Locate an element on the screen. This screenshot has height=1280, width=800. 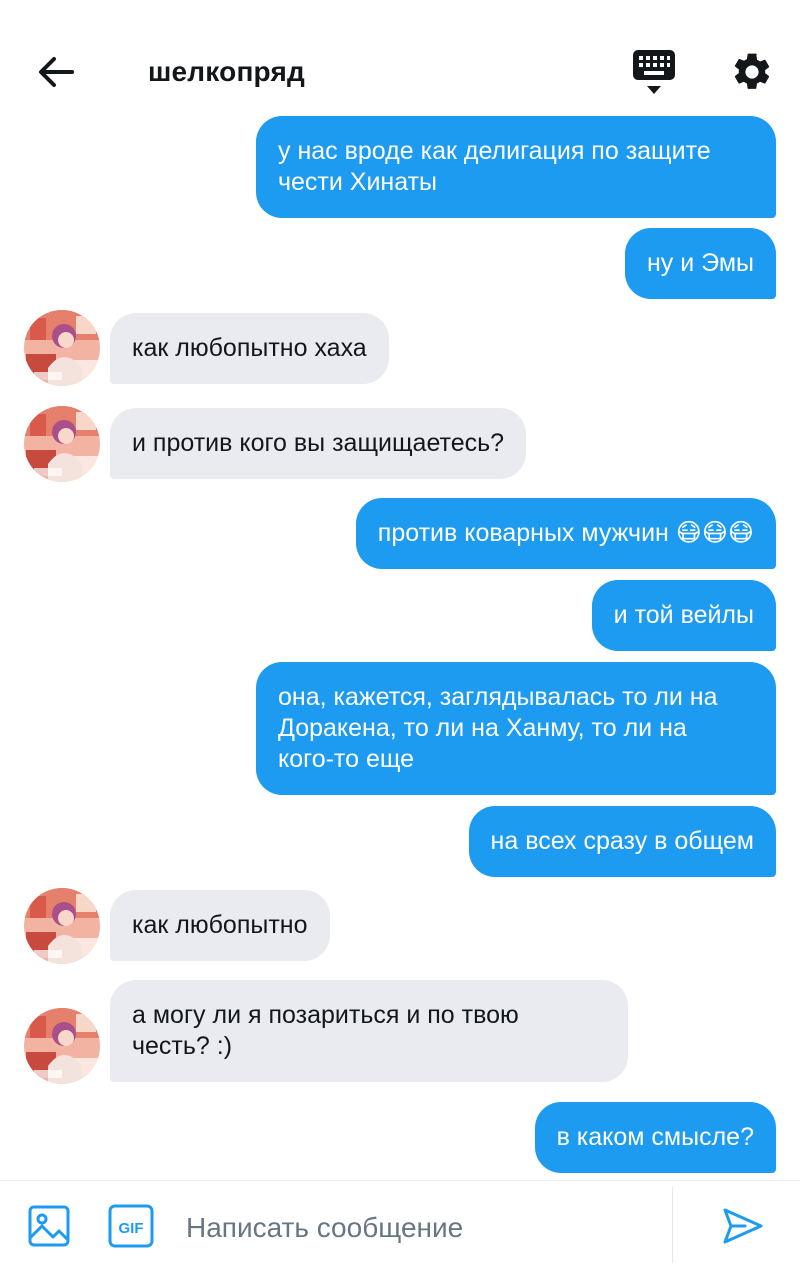
gif-icon: GIF is located at coordinates (131, 1226).